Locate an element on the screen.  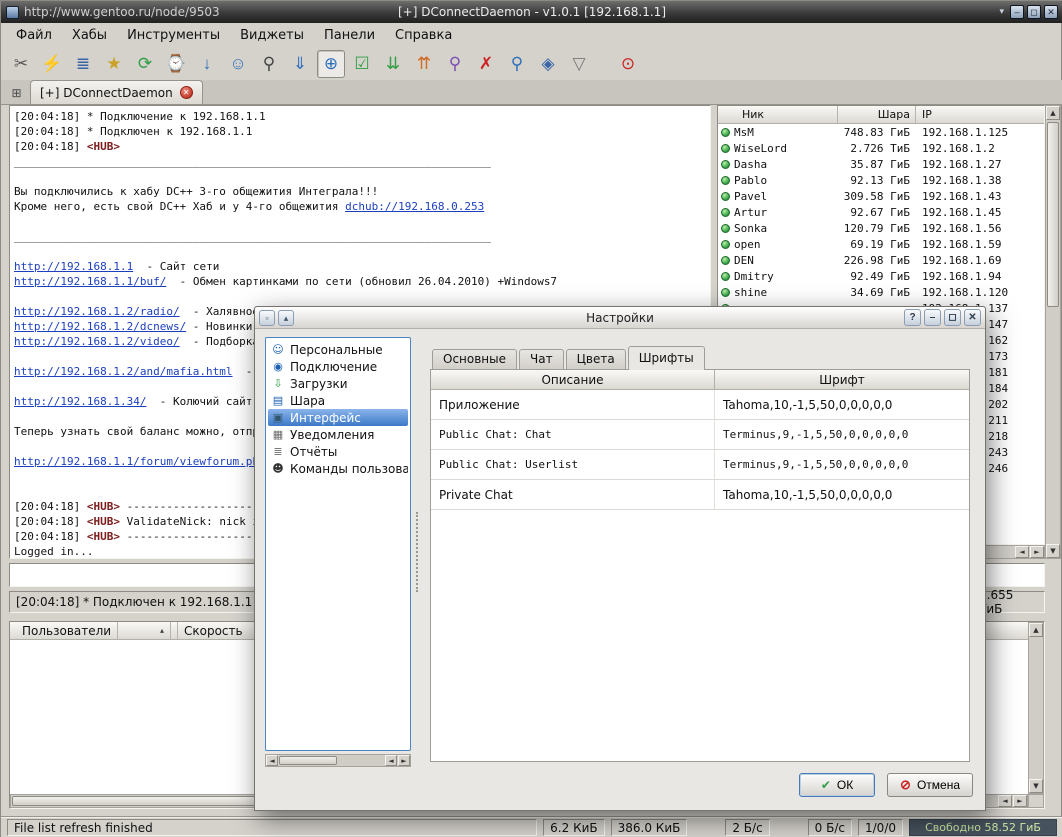
user-row: MsM 748.83 ГиБ 192.168.1.125 is located at coordinates (881, 132).